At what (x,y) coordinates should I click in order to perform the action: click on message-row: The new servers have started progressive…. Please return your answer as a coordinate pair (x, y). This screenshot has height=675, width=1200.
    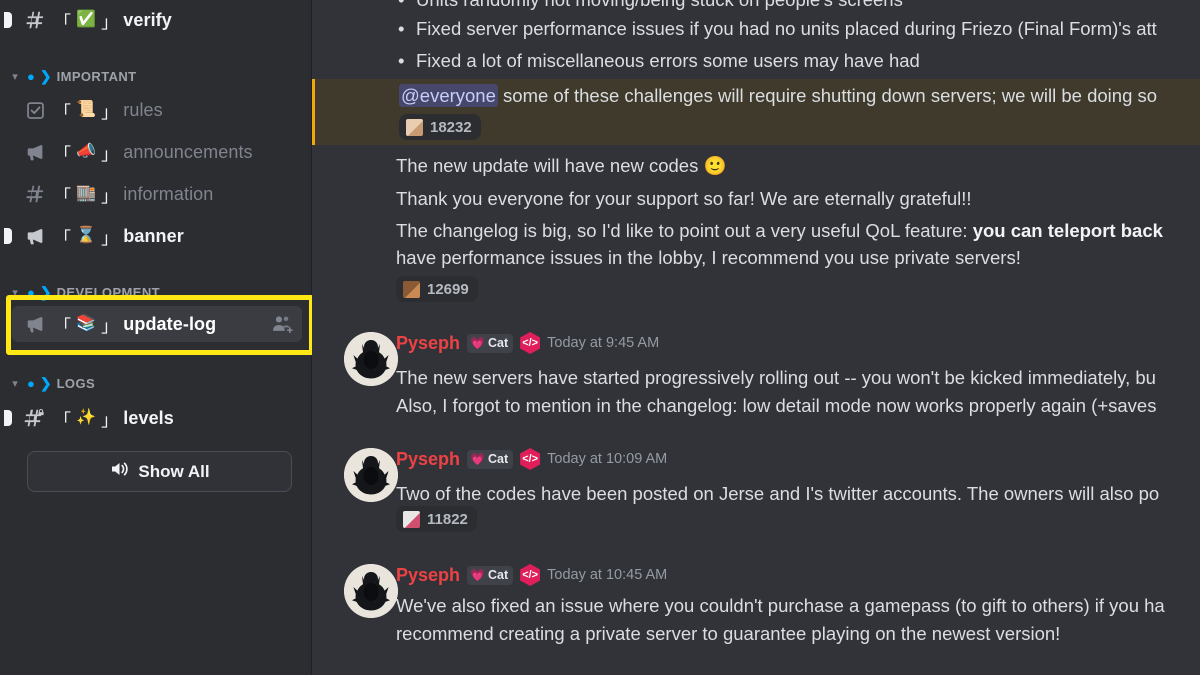
    Looking at the image, I should click on (756, 377).